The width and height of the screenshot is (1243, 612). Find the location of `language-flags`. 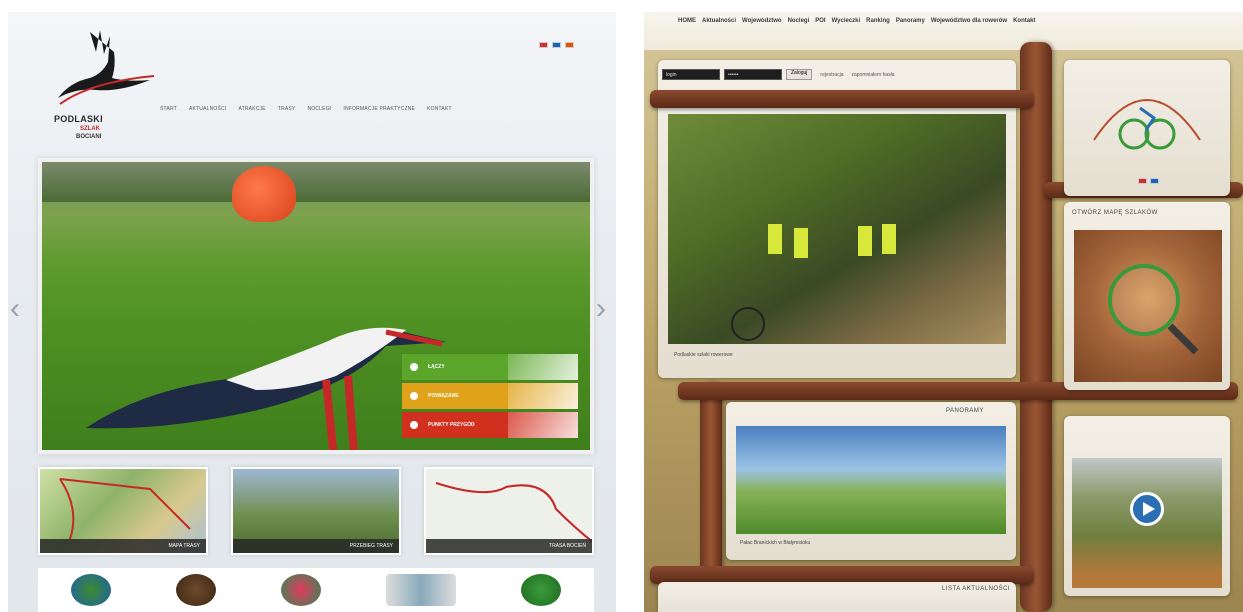

language-flags is located at coordinates (556, 45).